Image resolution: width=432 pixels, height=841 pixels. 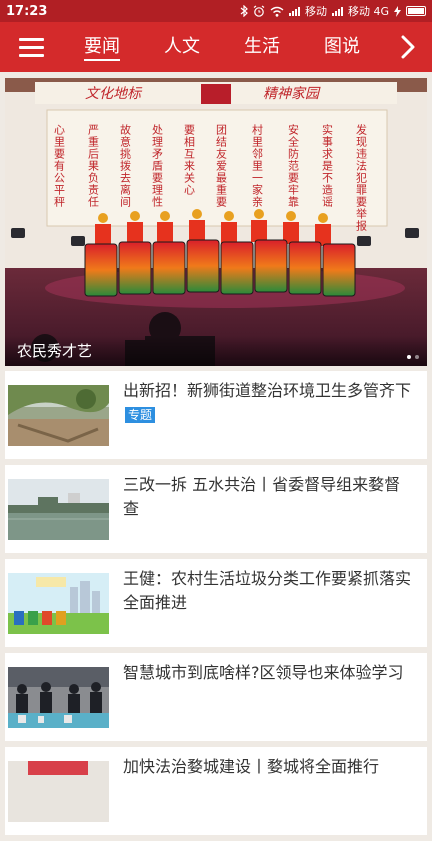 What do you see at coordinates (244, 11) in the screenshot?
I see `bluetooth-icon` at bounding box center [244, 11].